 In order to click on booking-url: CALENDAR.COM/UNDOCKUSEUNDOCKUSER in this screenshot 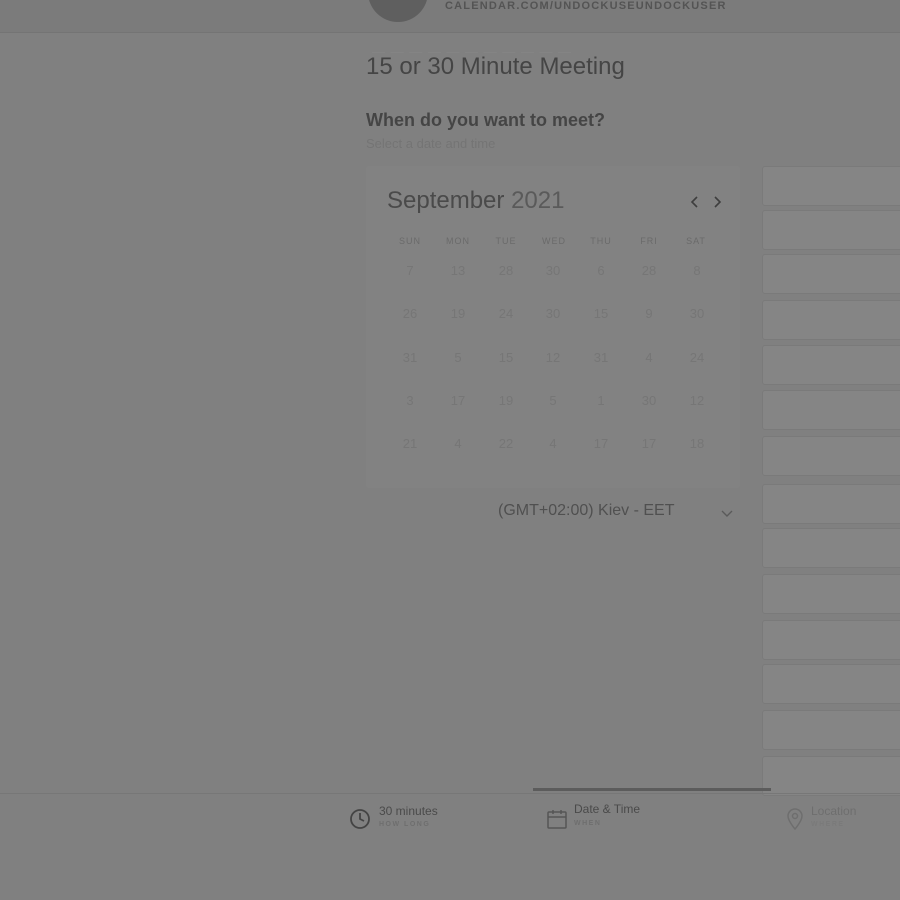, I will do `click(586, 6)`.